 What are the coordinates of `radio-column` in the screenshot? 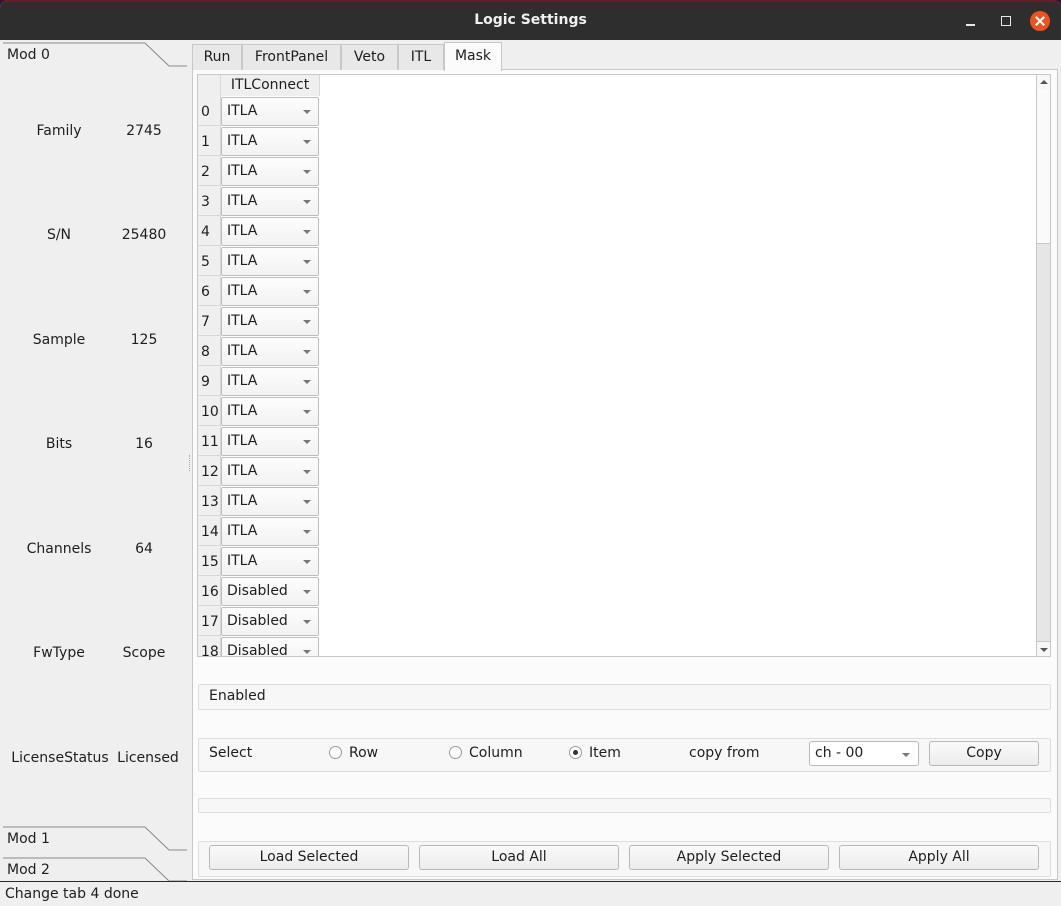 It's located at (455, 752).